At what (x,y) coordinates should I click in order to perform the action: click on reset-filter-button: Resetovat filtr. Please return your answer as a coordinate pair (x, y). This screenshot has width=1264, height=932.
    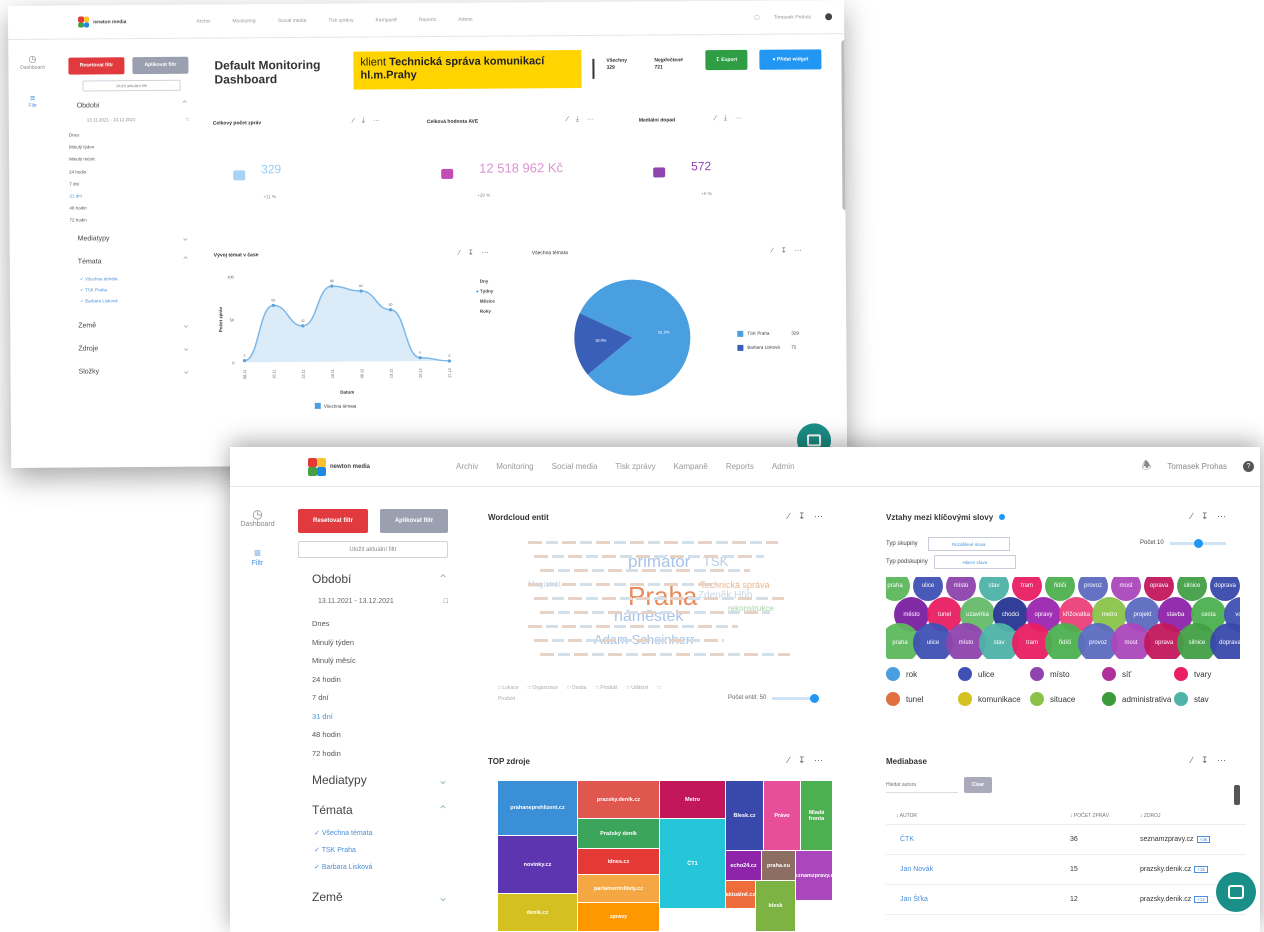
    Looking at the image, I should click on (96, 66).